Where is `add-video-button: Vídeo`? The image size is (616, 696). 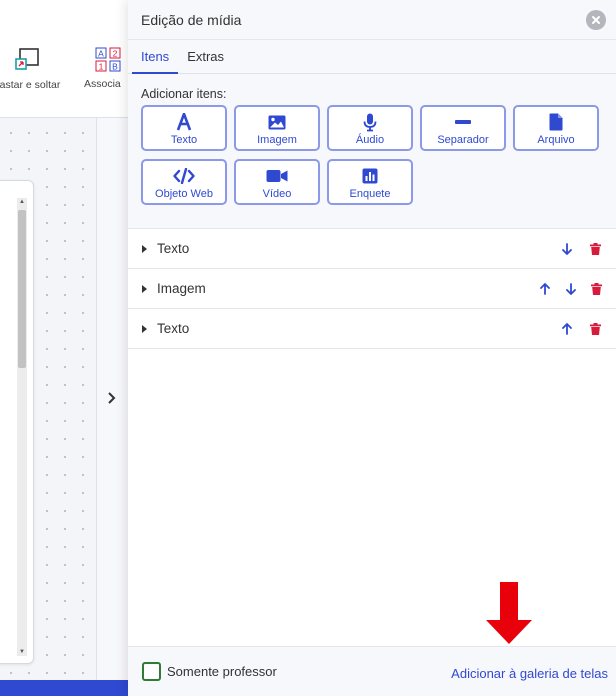 add-video-button: Vídeo is located at coordinates (277, 182).